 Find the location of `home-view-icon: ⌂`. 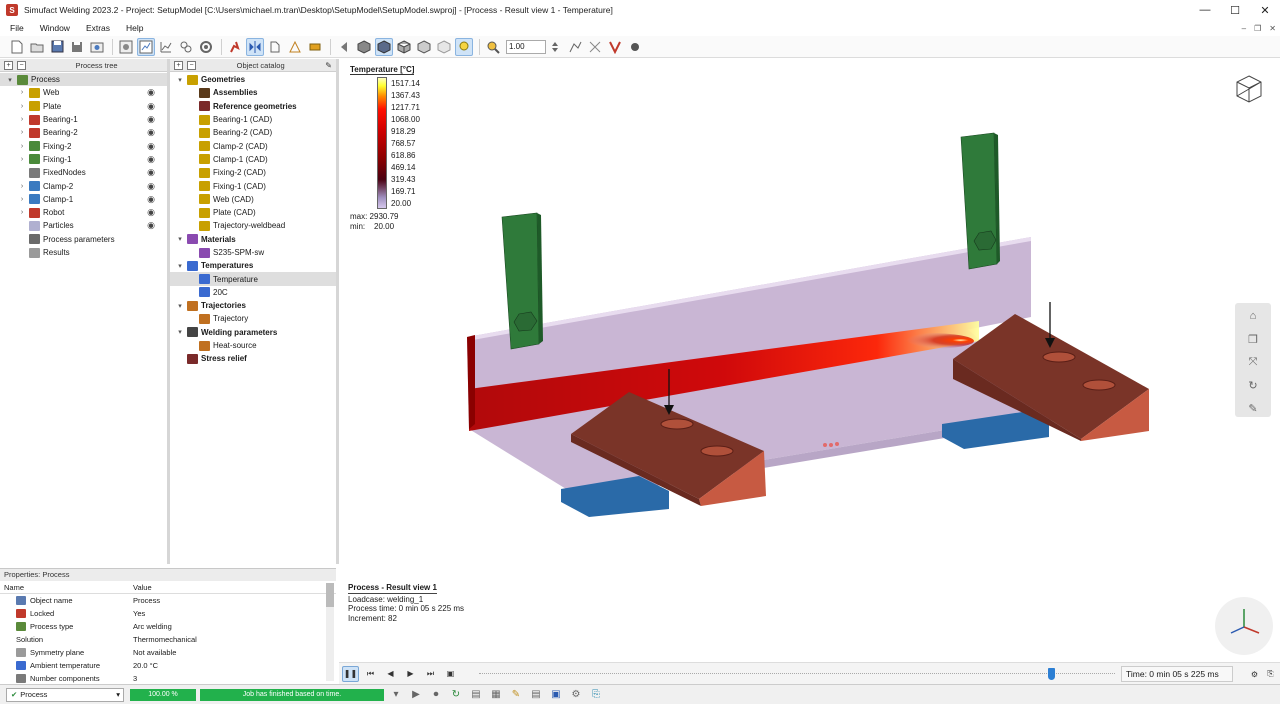

home-view-icon: ⌂ is located at coordinates (1253, 316).